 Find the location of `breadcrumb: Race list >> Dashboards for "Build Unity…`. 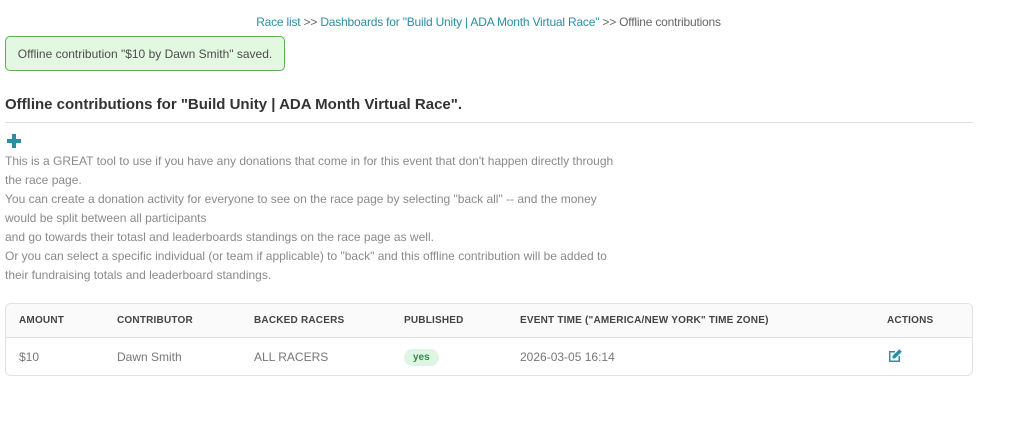

breadcrumb: Race list >> Dashboards for "Build Unity… is located at coordinates (488, 22).